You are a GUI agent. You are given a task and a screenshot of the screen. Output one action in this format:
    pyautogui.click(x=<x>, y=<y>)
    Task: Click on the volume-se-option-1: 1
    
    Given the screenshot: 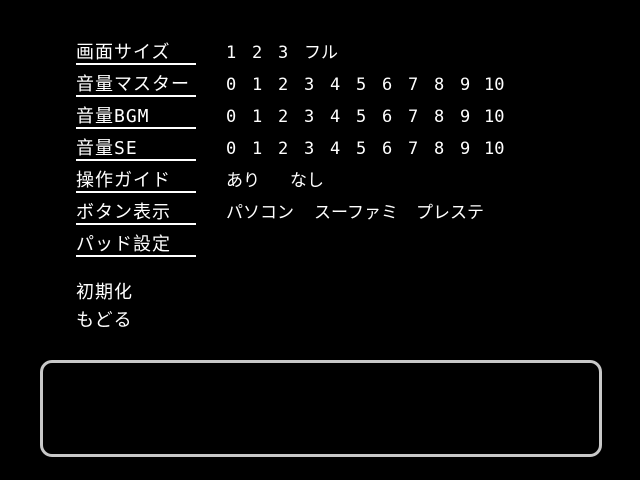 What is the action you would take?
    pyautogui.click(x=257, y=149)
    